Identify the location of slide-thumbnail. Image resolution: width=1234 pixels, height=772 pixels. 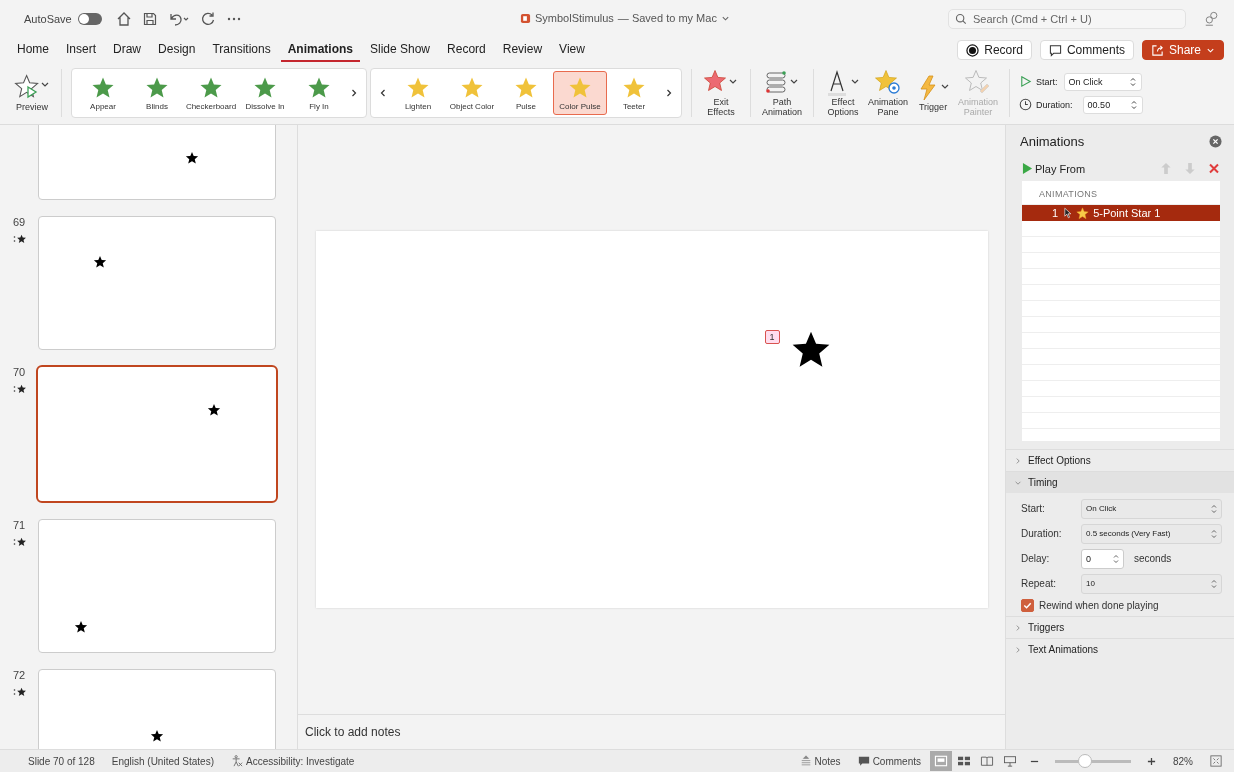
(157, 434).